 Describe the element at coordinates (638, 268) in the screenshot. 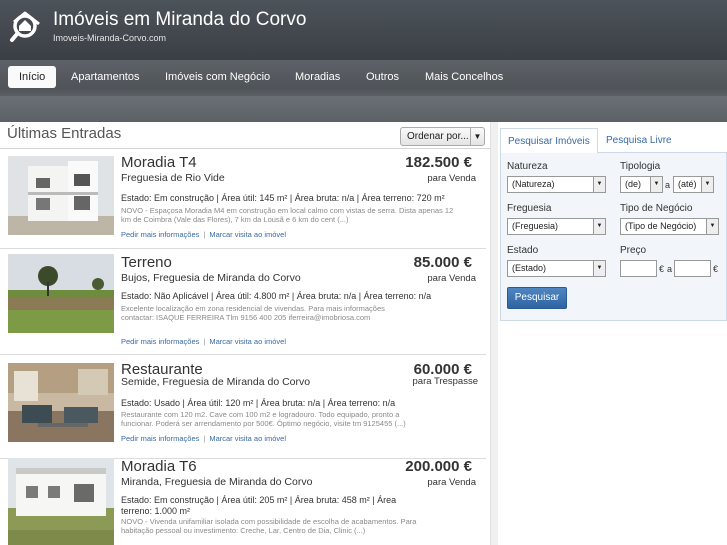

I see `preco-min-input` at that location.